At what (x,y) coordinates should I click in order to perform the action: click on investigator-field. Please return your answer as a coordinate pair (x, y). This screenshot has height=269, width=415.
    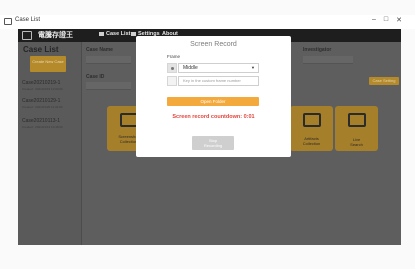
    Looking at the image, I should click on (328, 60).